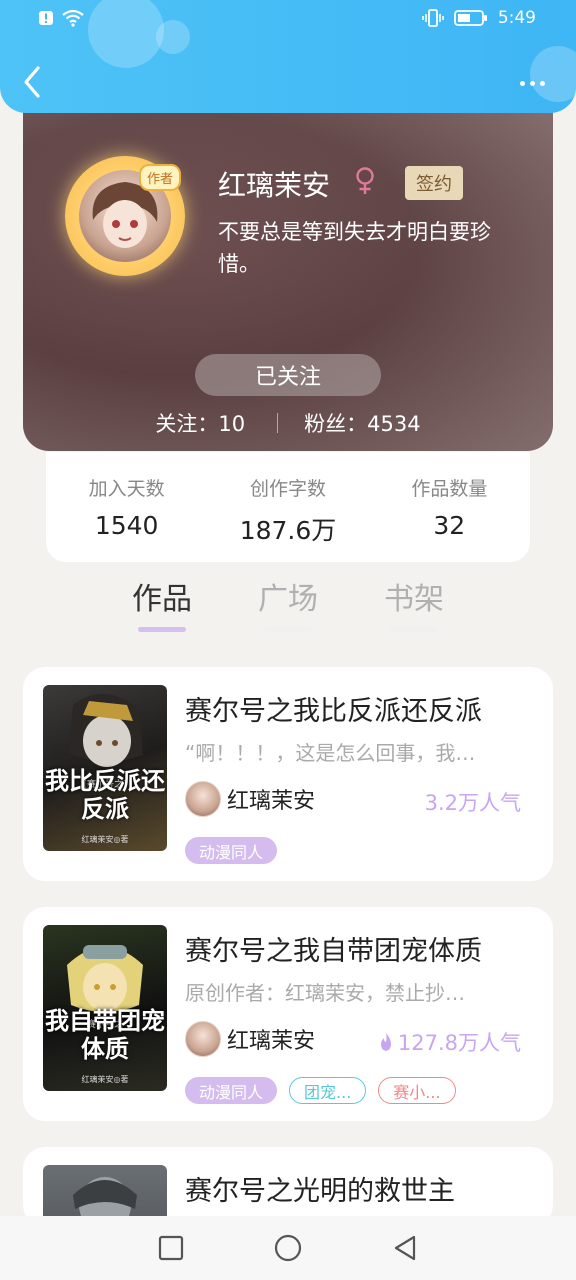  I want to click on stat-label: 加入天数, so click(126, 489).